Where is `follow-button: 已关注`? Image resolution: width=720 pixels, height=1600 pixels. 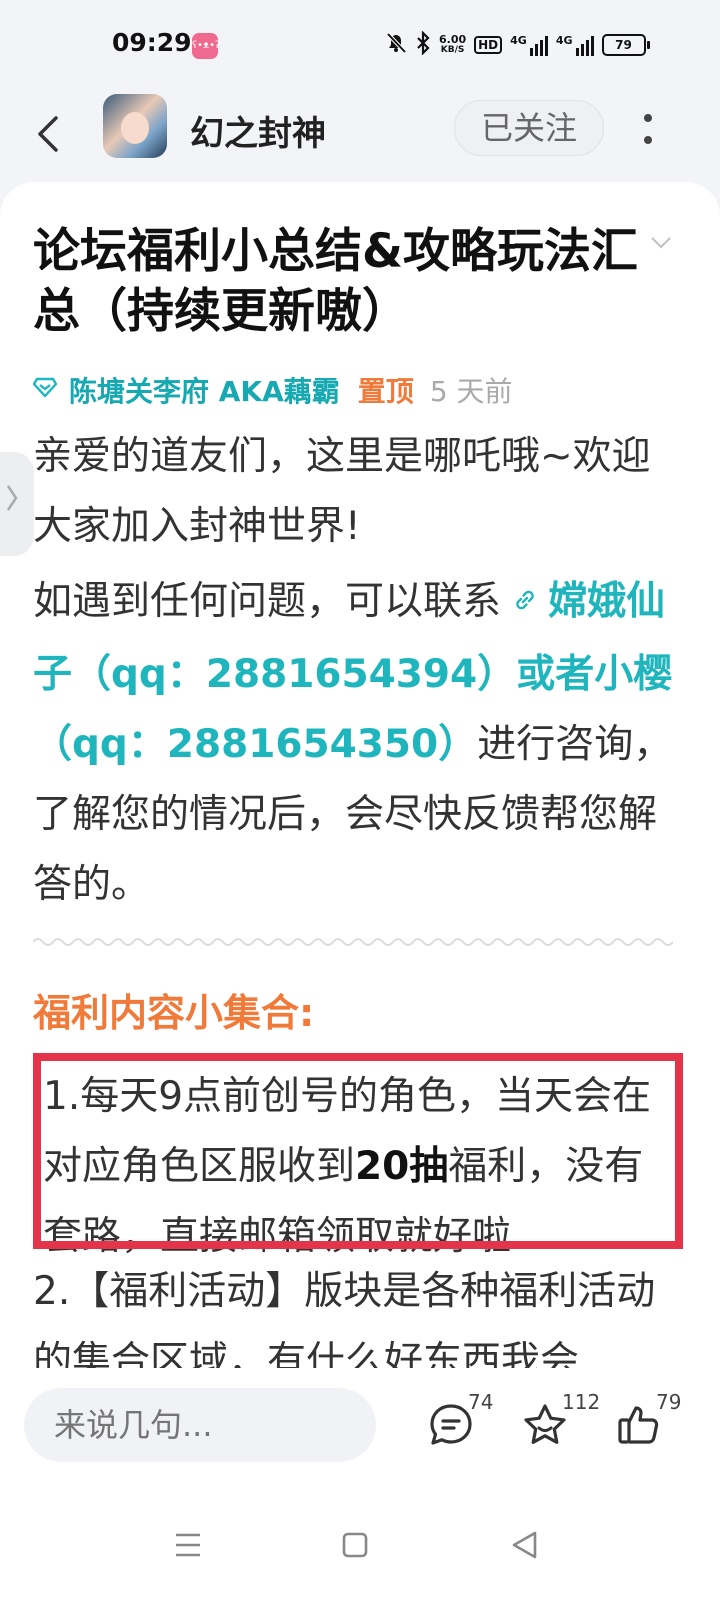 follow-button: 已关注 is located at coordinates (529, 128).